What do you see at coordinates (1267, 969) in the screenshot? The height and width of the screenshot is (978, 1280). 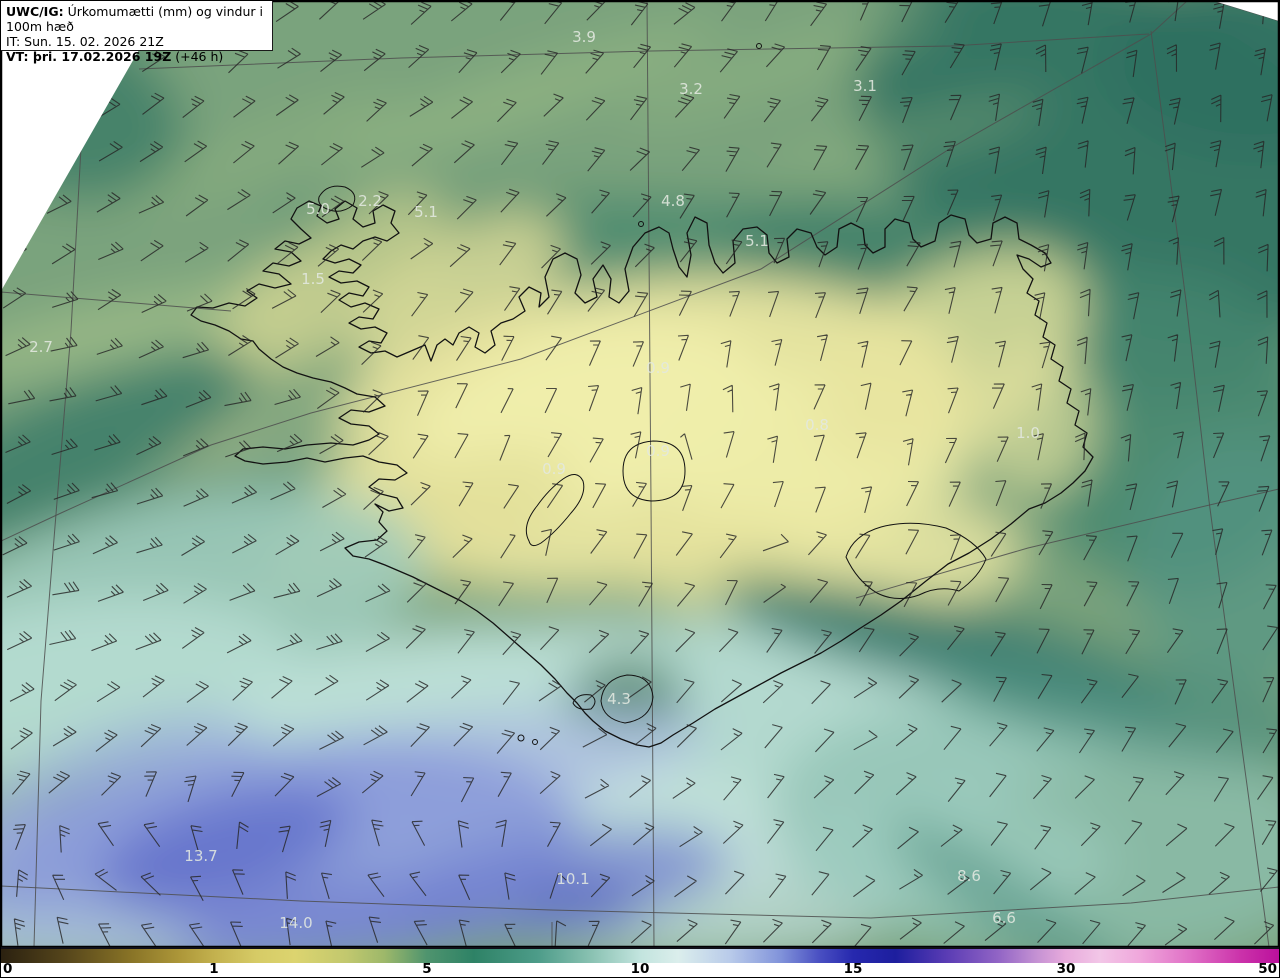 I see `colorbar-tick-label: 50` at bounding box center [1267, 969].